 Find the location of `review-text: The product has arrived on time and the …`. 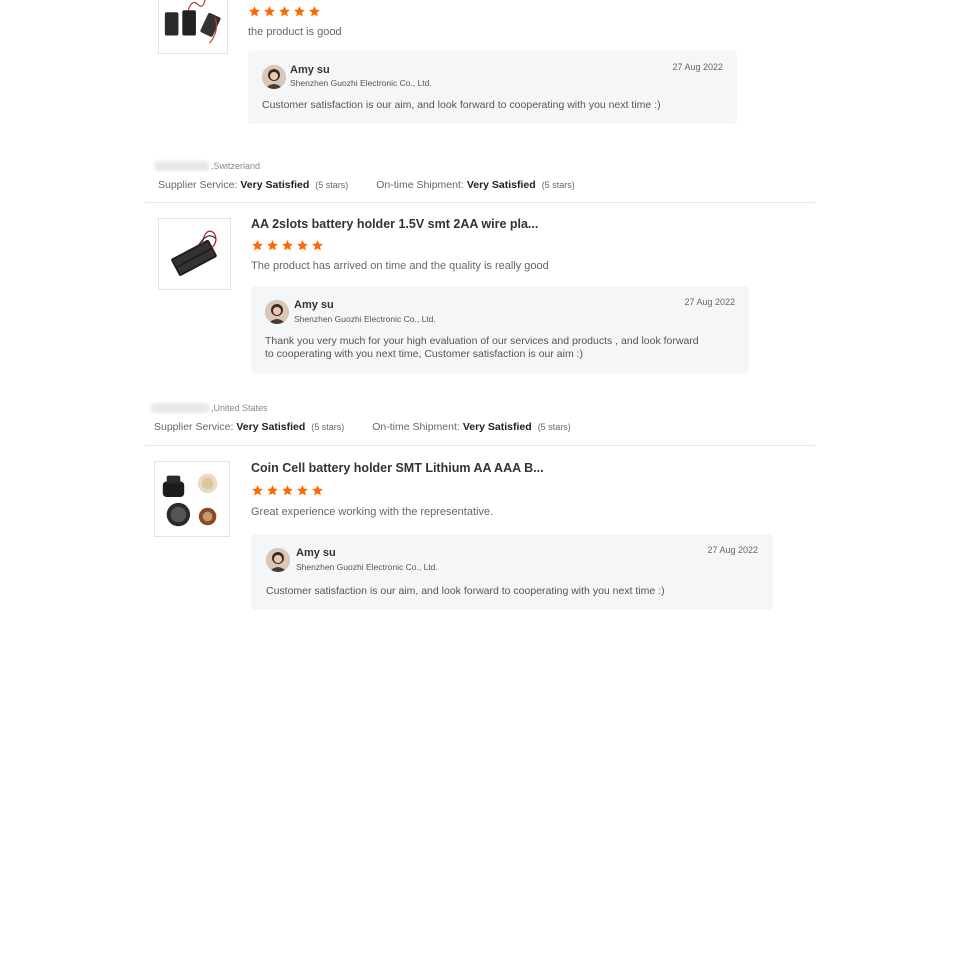

review-text: The product has arrived on time and the … is located at coordinates (400, 266).